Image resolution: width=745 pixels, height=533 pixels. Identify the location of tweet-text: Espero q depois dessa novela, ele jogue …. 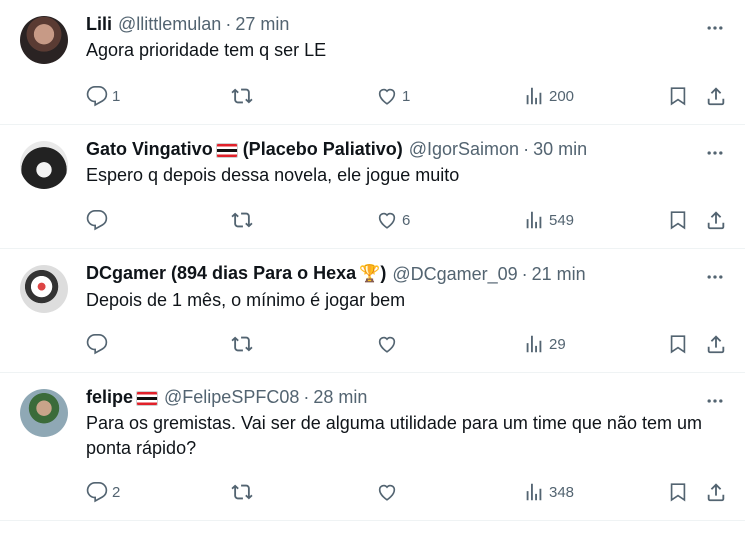
(273, 175).